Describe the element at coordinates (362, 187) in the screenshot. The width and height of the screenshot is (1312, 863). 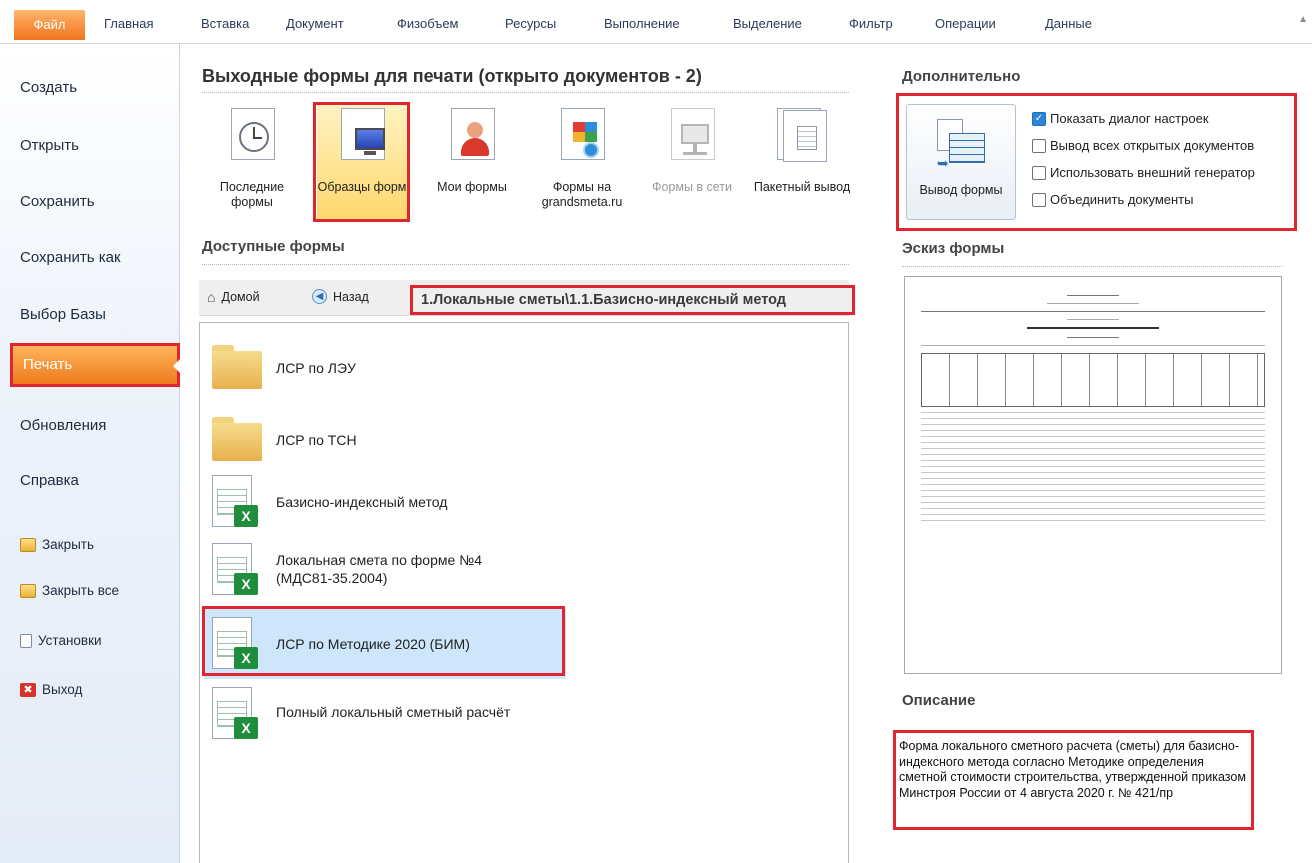
I see `sample-forms-label: Образцы форм` at that location.